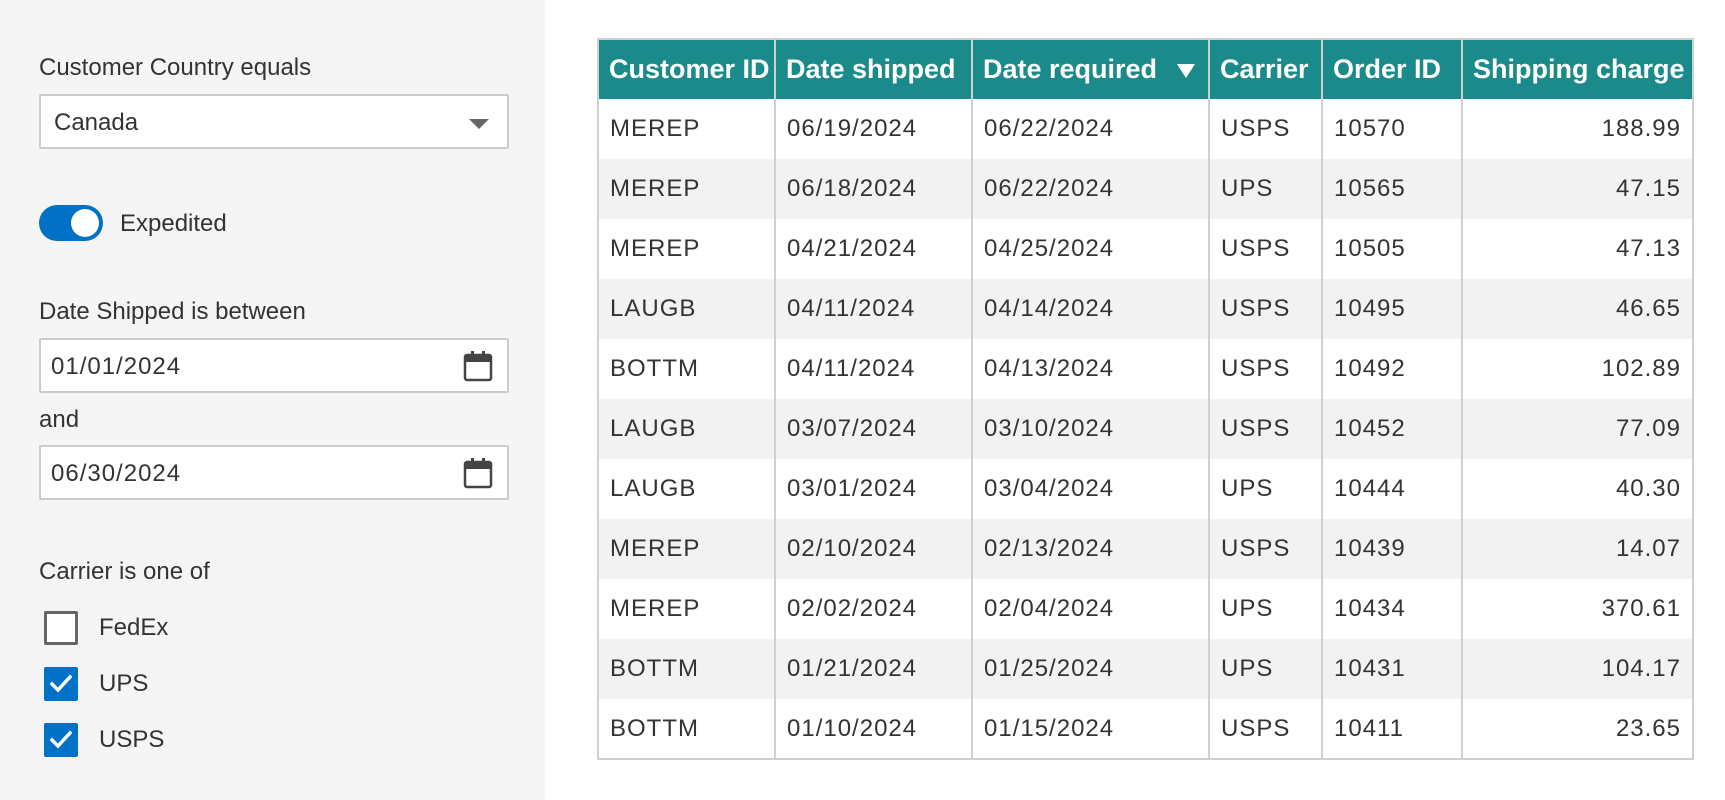 This screenshot has width=1725, height=800. Describe the element at coordinates (116, 366) in the screenshot. I see `date-from-value: 01/01/2024` at that location.